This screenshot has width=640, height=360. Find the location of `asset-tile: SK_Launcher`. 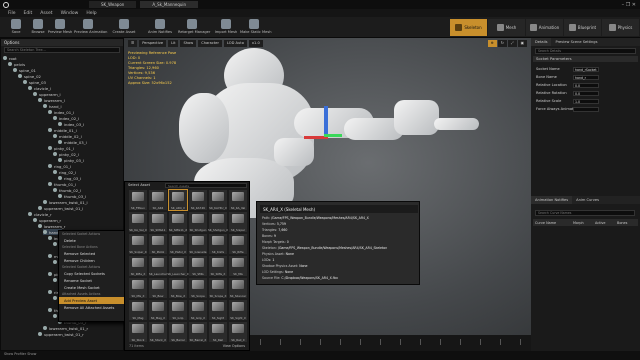

asset-tile: SK_Launcher is located at coordinates (158, 266).